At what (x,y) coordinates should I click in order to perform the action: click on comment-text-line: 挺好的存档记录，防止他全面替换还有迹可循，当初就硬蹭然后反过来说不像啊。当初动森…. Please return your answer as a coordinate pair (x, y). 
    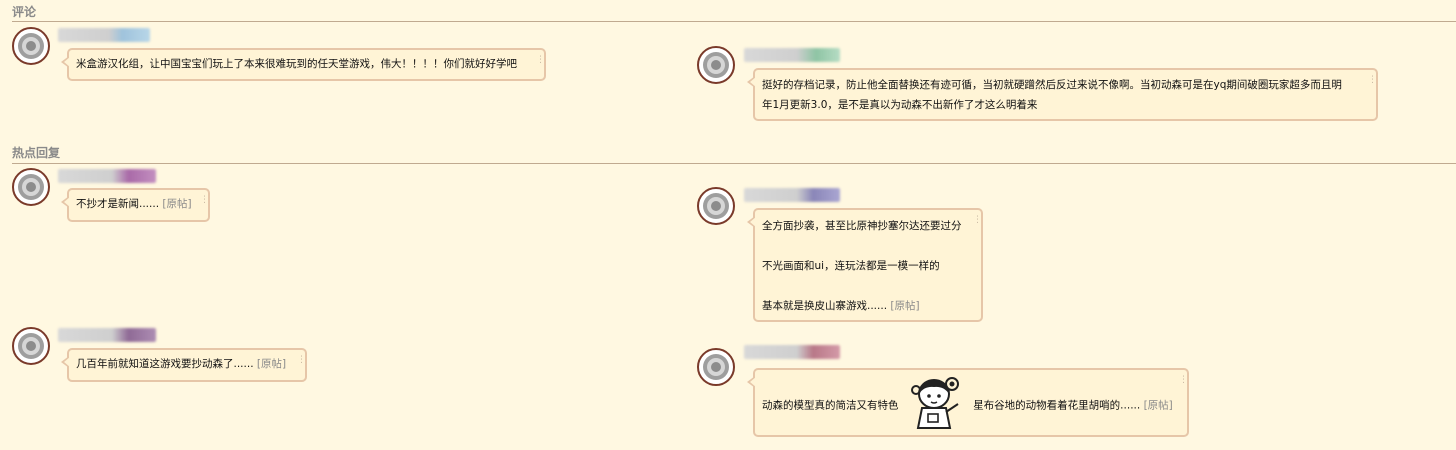
    Looking at the image, I should click on (1052, 85).